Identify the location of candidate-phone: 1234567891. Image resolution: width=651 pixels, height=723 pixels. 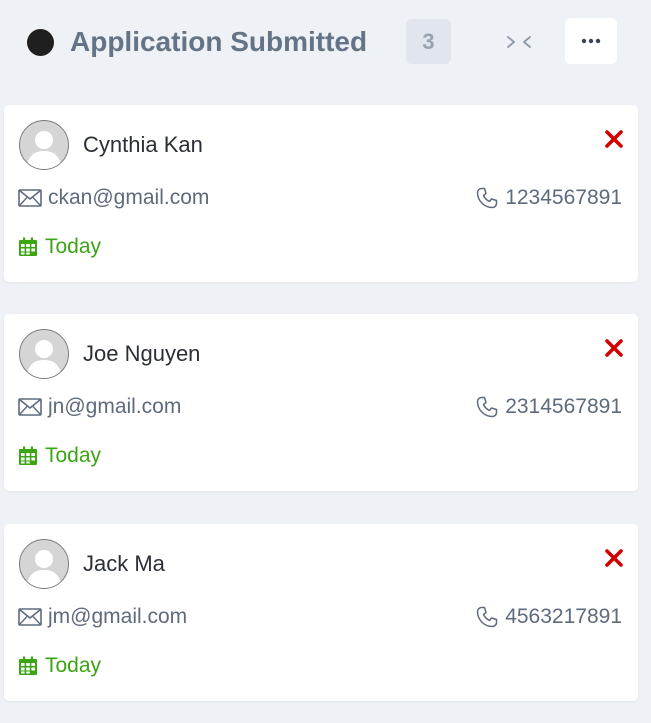
(563, 198).